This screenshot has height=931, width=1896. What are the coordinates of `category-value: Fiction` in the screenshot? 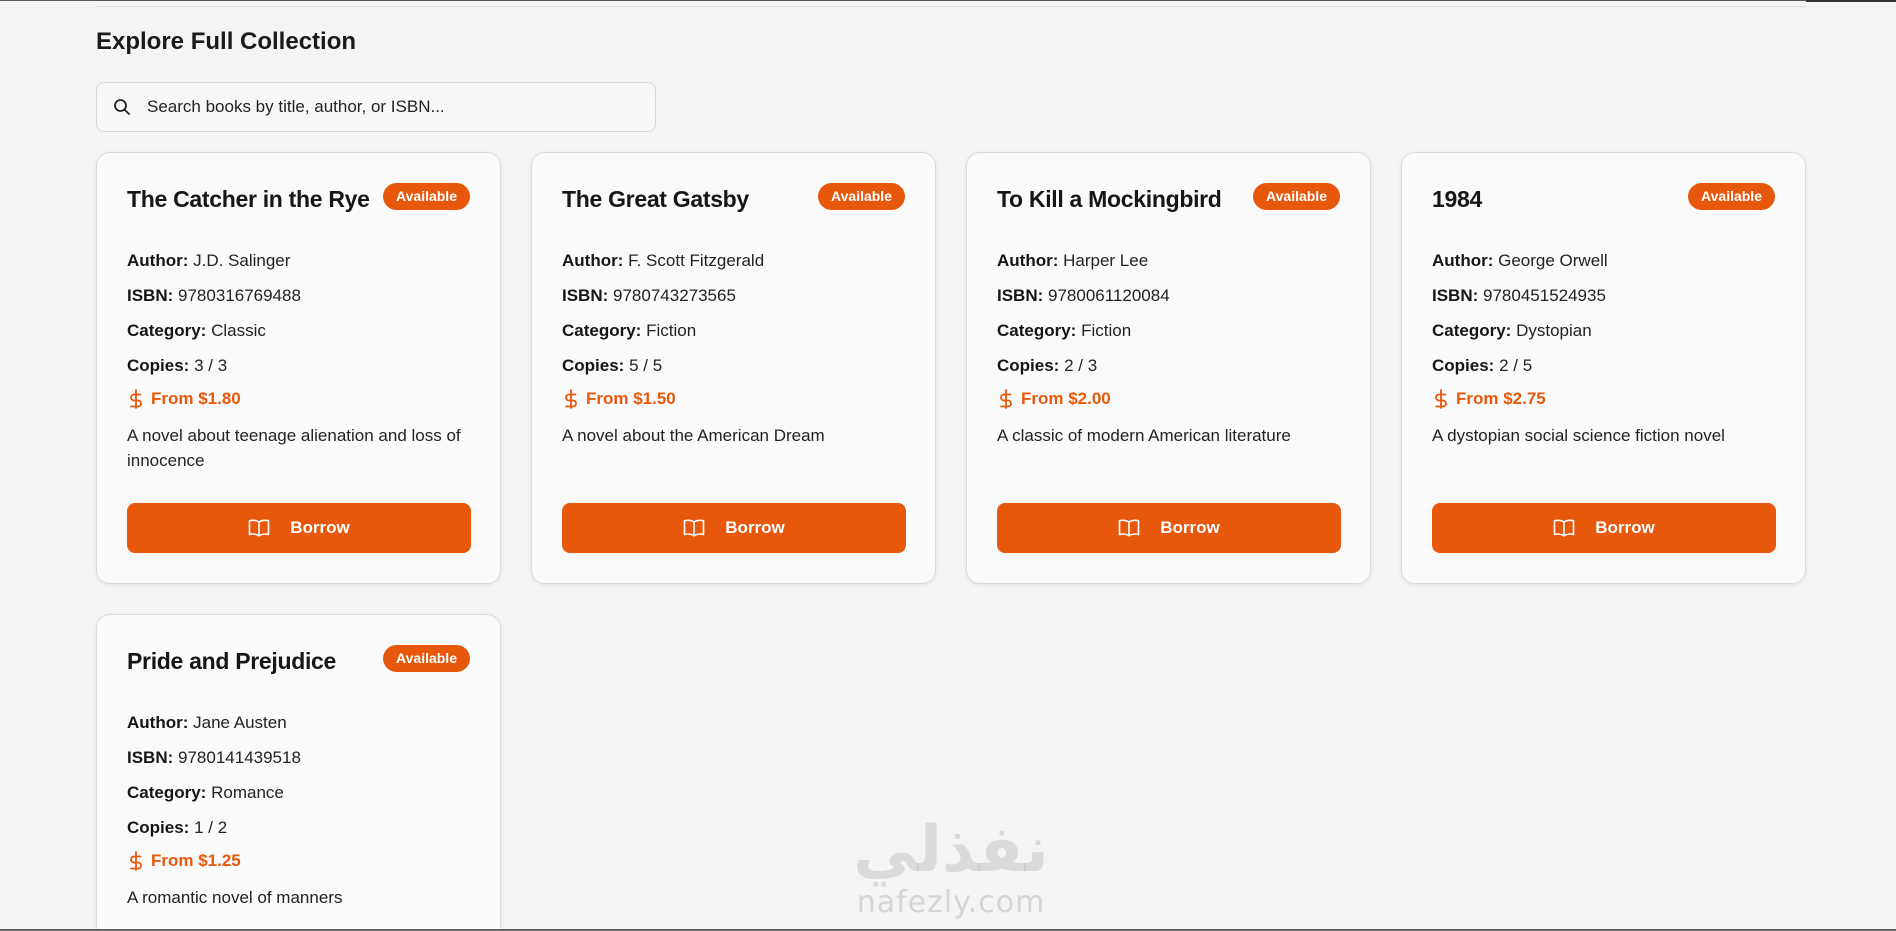 It's located at (671, 330).